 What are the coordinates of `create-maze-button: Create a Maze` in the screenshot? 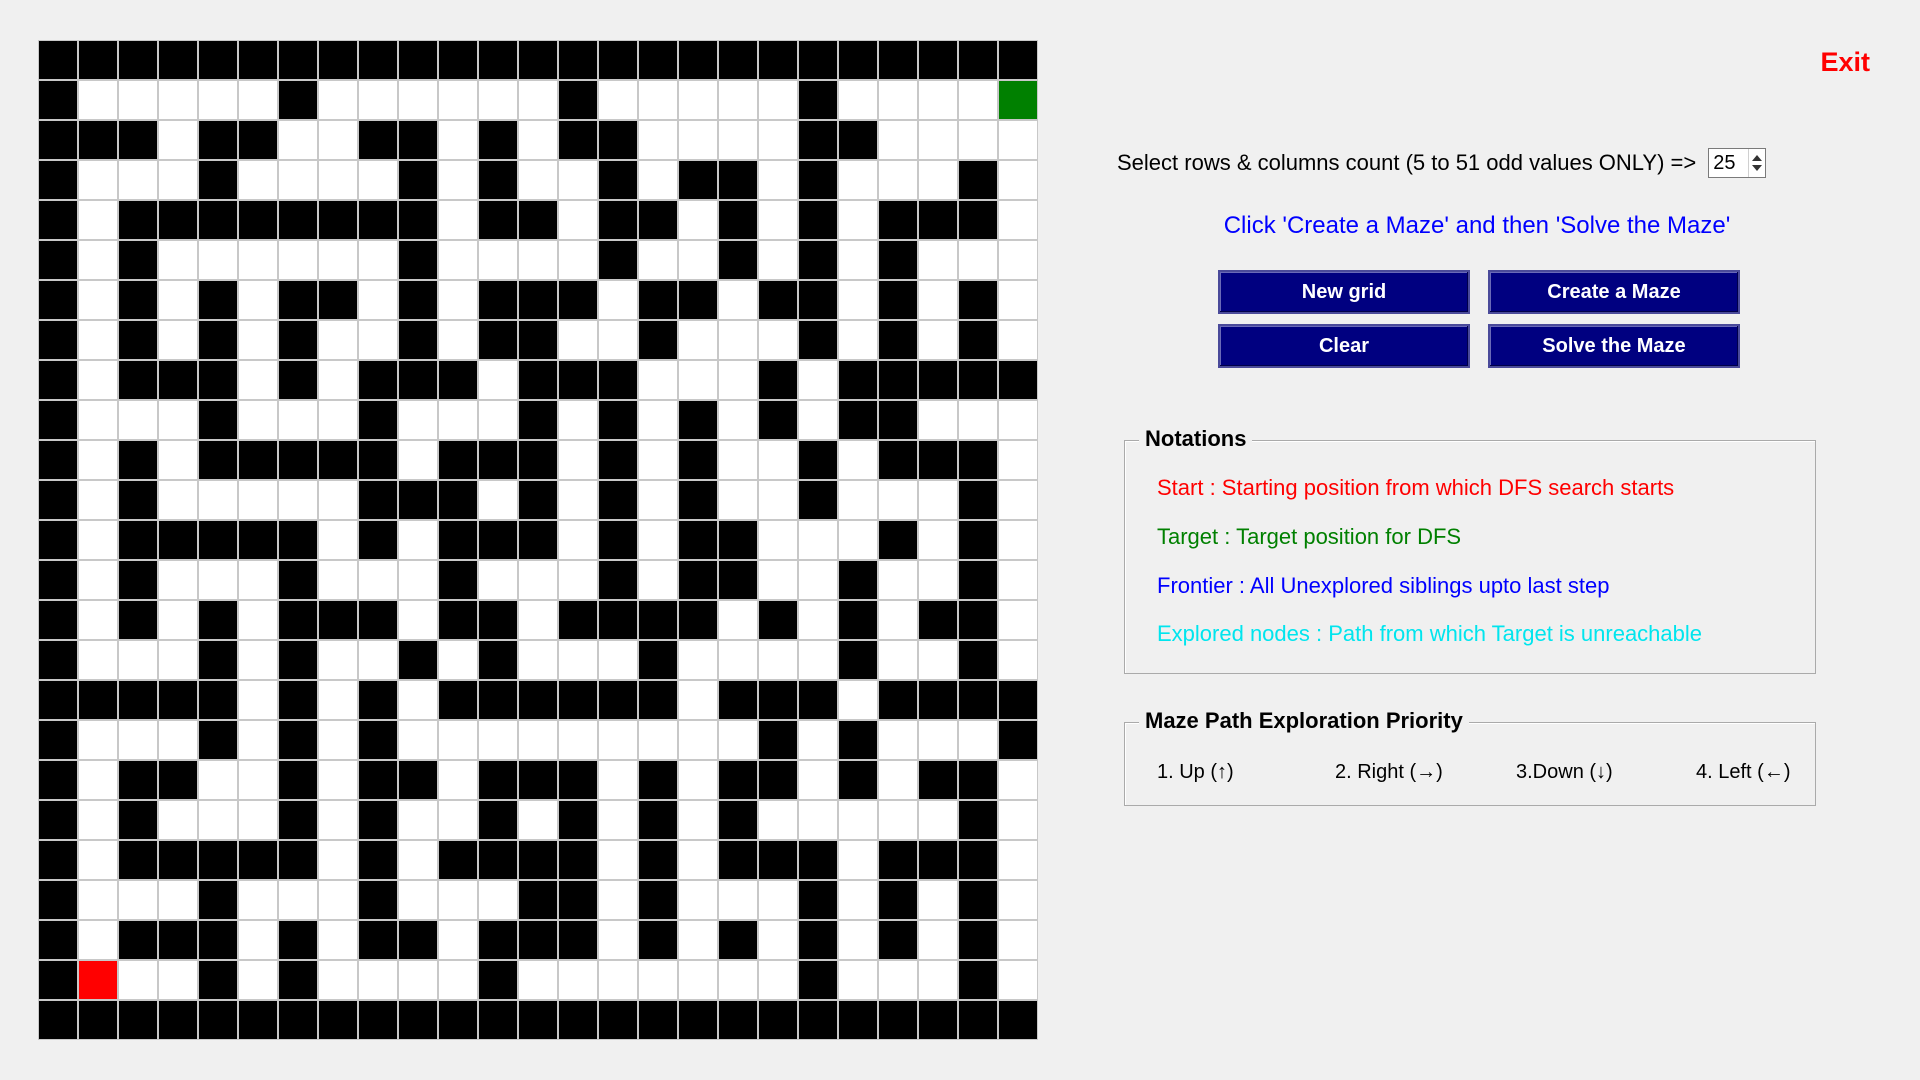 It's located at (1614, 292).